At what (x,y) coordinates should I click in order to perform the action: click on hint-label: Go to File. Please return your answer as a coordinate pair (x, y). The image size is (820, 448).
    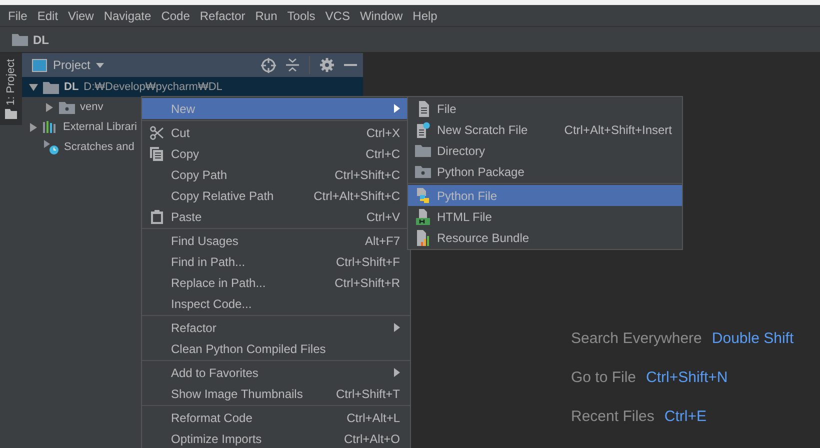
    Looking at the image, I should click on (603, 377).